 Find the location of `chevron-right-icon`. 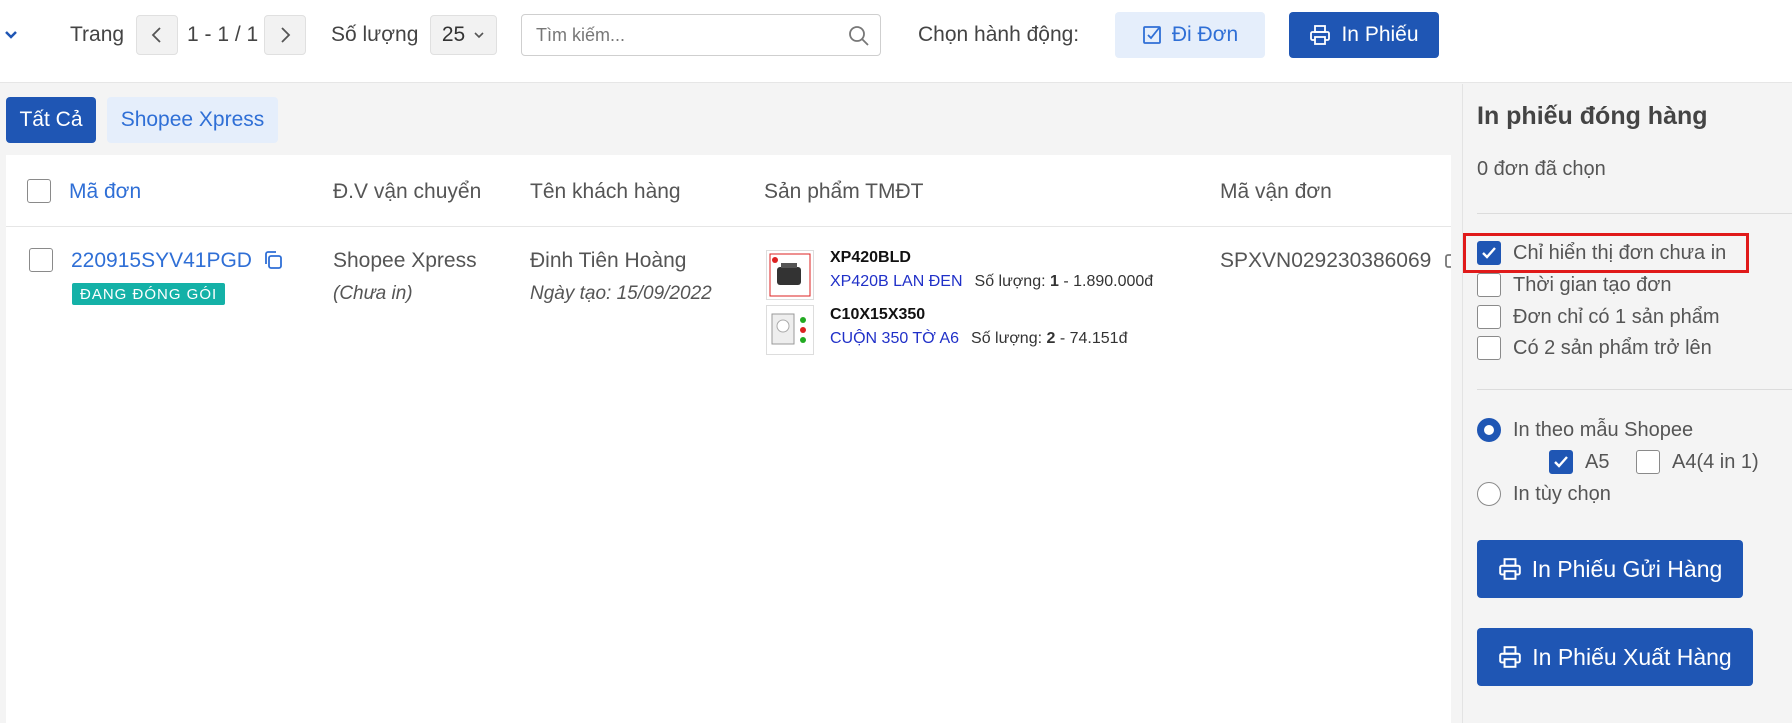

chevron-right-icon is located at coordinates (286, 35).